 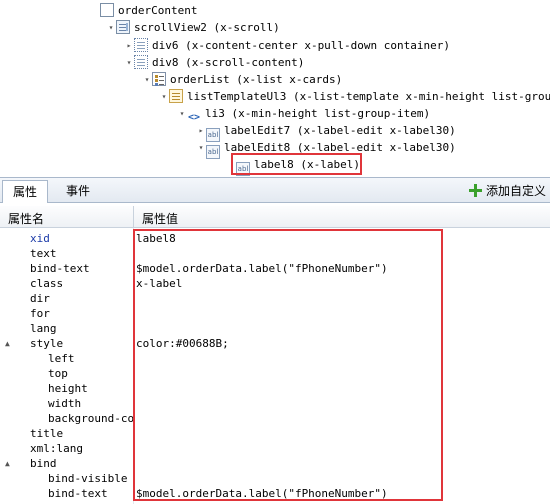 What do you see at coordinates (25, 191) in the screenshot?
I see `tab-properties: 属性` at bounding box center [25, 191].